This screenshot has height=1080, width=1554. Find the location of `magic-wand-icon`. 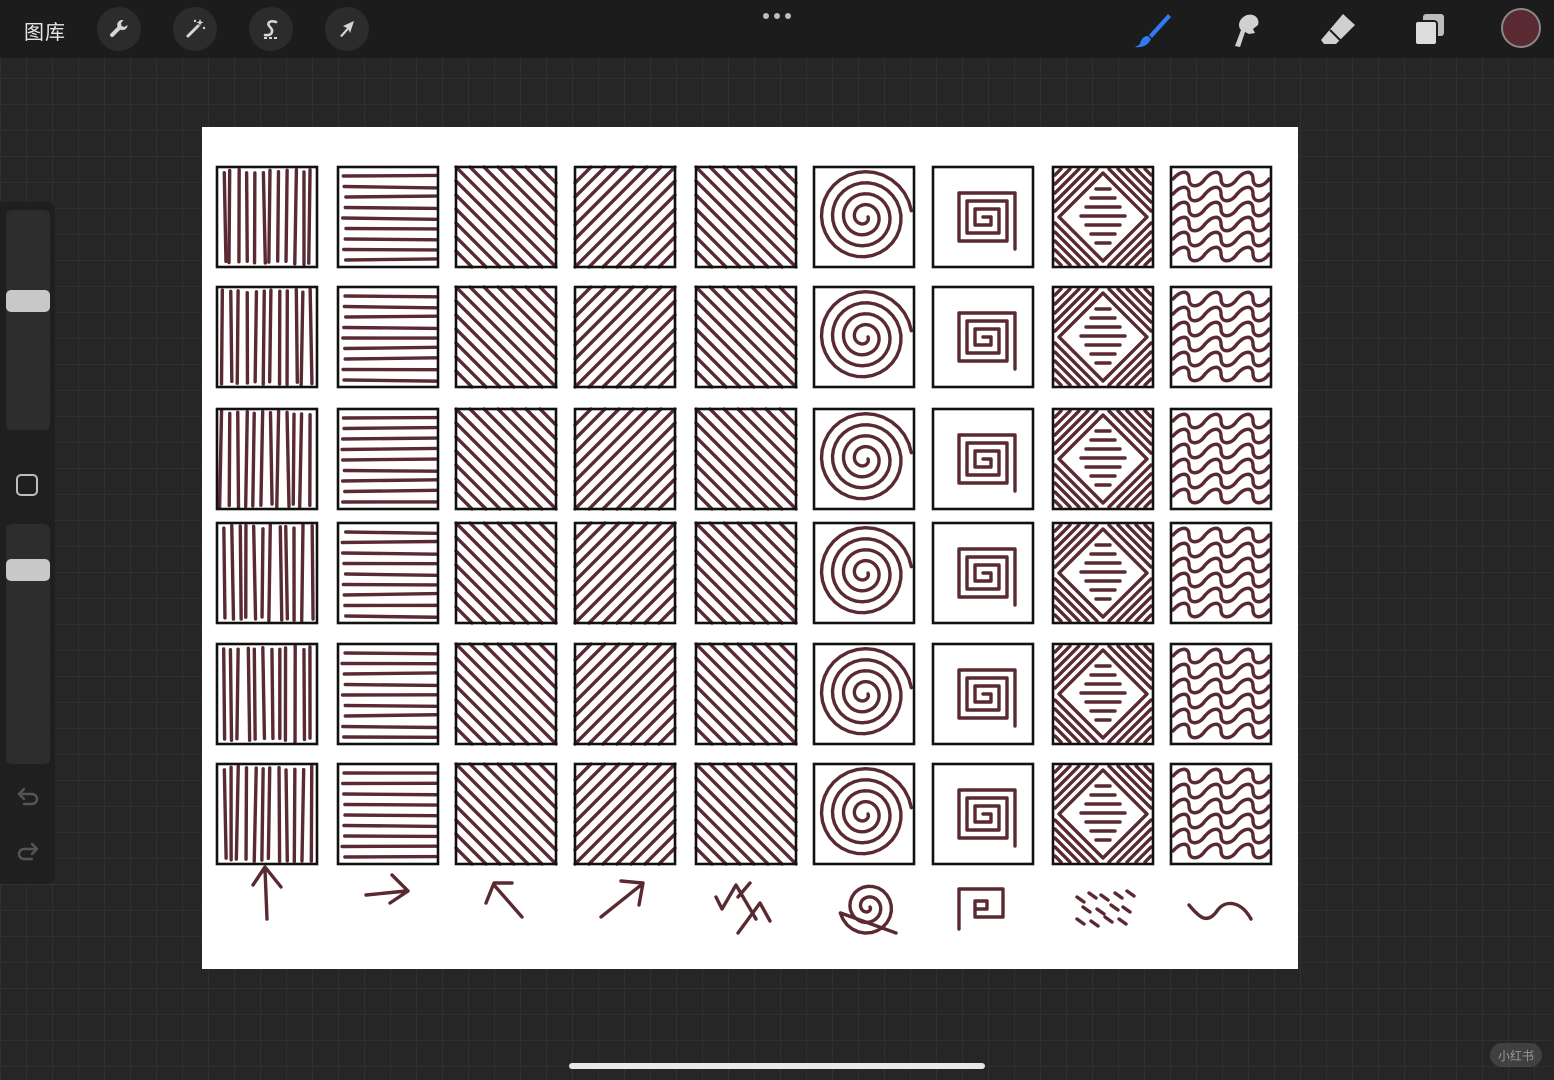

magic-wand-icon is located at coordinates (195, 29).